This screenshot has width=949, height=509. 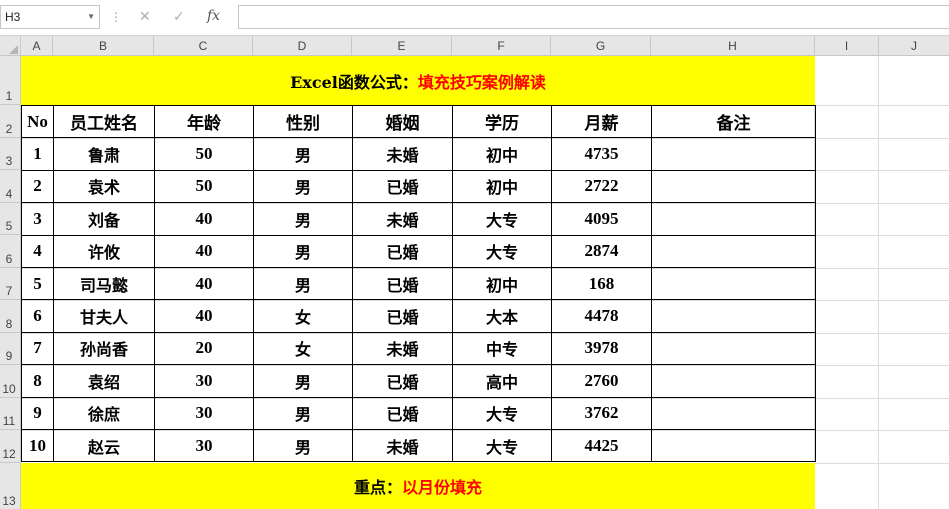 What do you see at coordinates (601, 186) in the screenshot?
I see `cell-salary: 2722` at bounding box center [601, 186].